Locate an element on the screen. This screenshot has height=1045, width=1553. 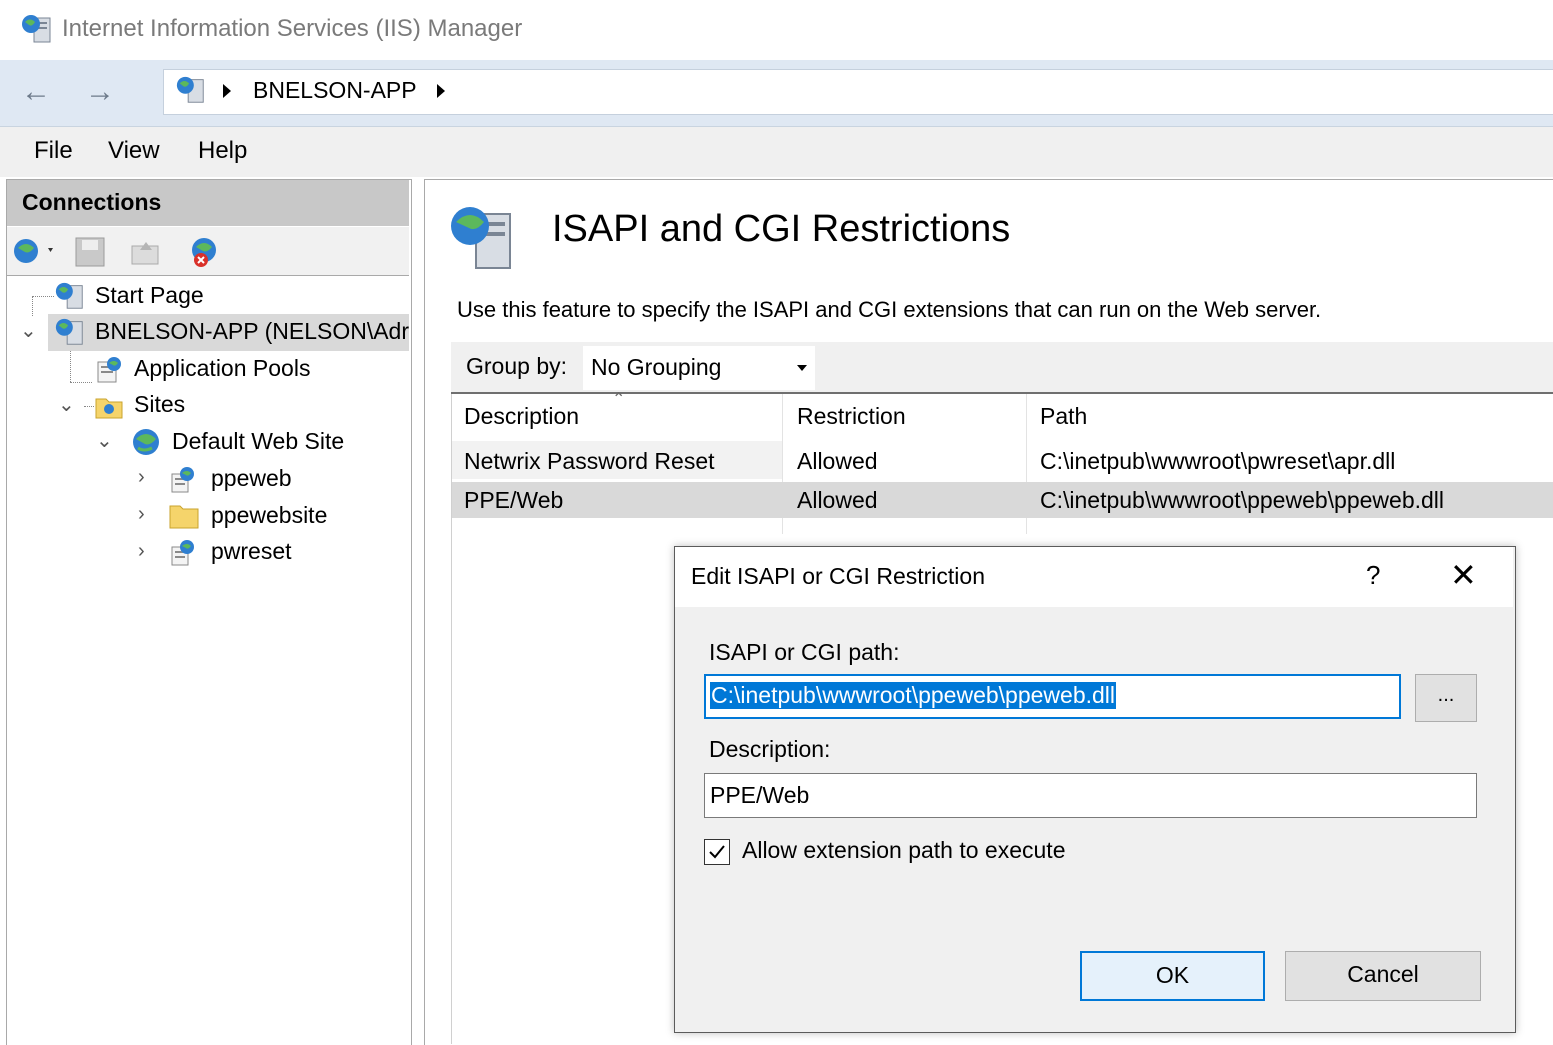
dialog-title: Edit ISAPI or CGI Restriction is located at coordinates (838, 576).